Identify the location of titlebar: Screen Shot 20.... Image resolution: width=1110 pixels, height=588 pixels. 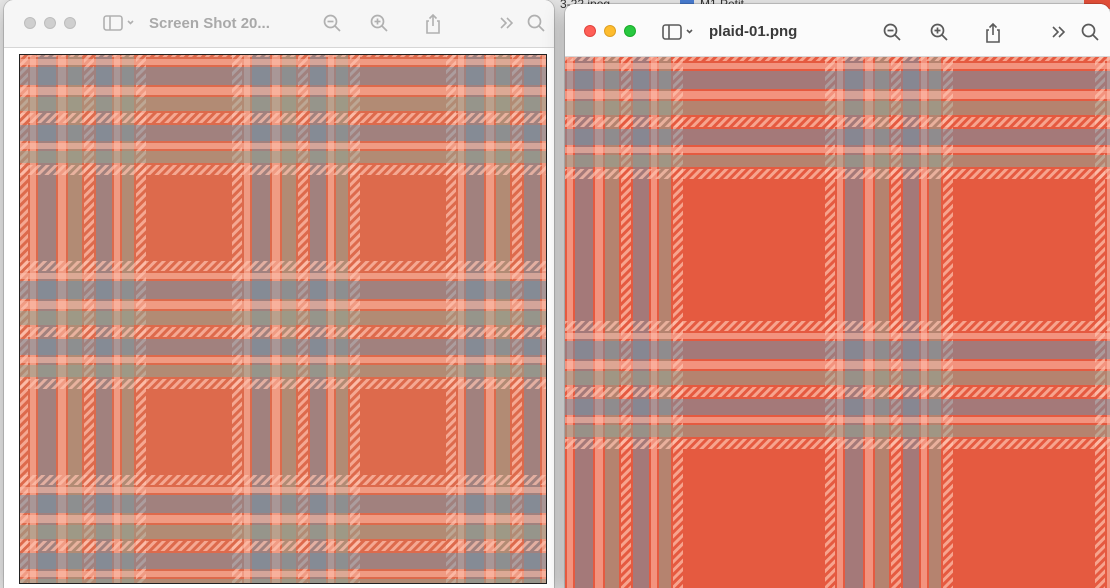
(279, 24).